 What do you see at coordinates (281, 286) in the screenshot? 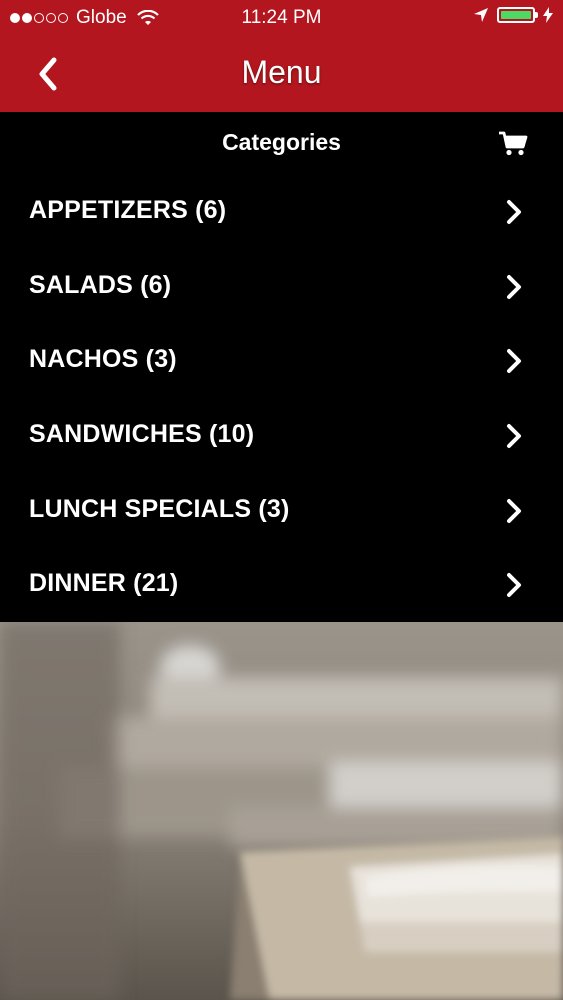
I see `category-item-salads: SALADS (6)` at bounding box center [281, 286].